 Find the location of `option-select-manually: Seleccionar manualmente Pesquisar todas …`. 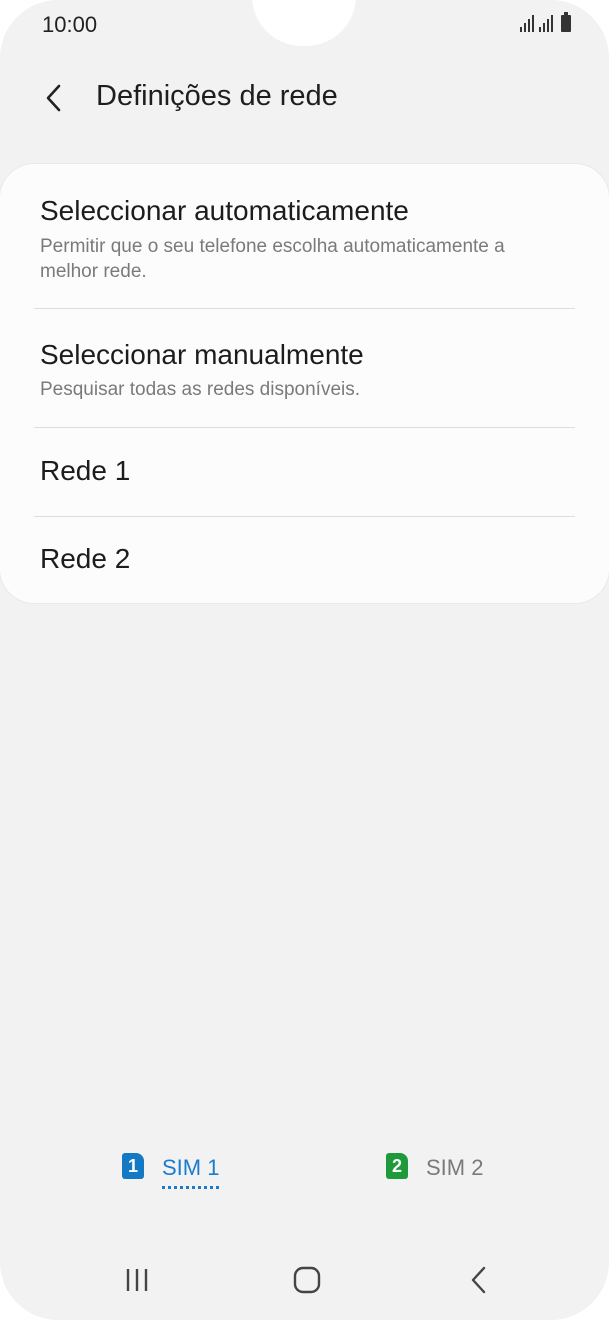

option-select-manually: Seleccionar manualmente Pesquisar todas … is located at coordinates (304, 368).